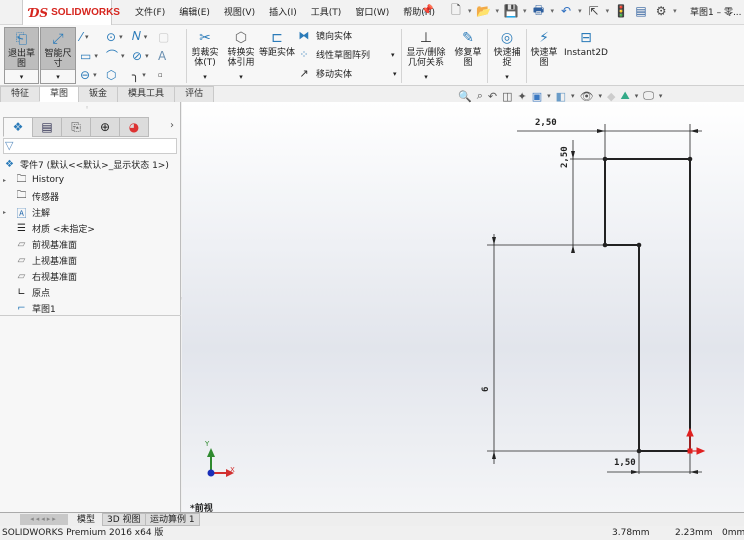 This screenshot has height=540, width=744. I want to click on convert-dropdown: ▾, so click(241, 77).